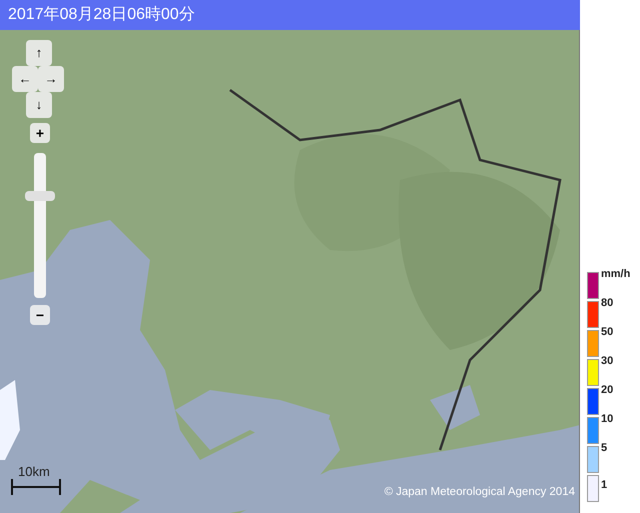  Describe the element at coordinates (39, 53) in the screenshot. I see `pan-up-button: ↑` at that location.